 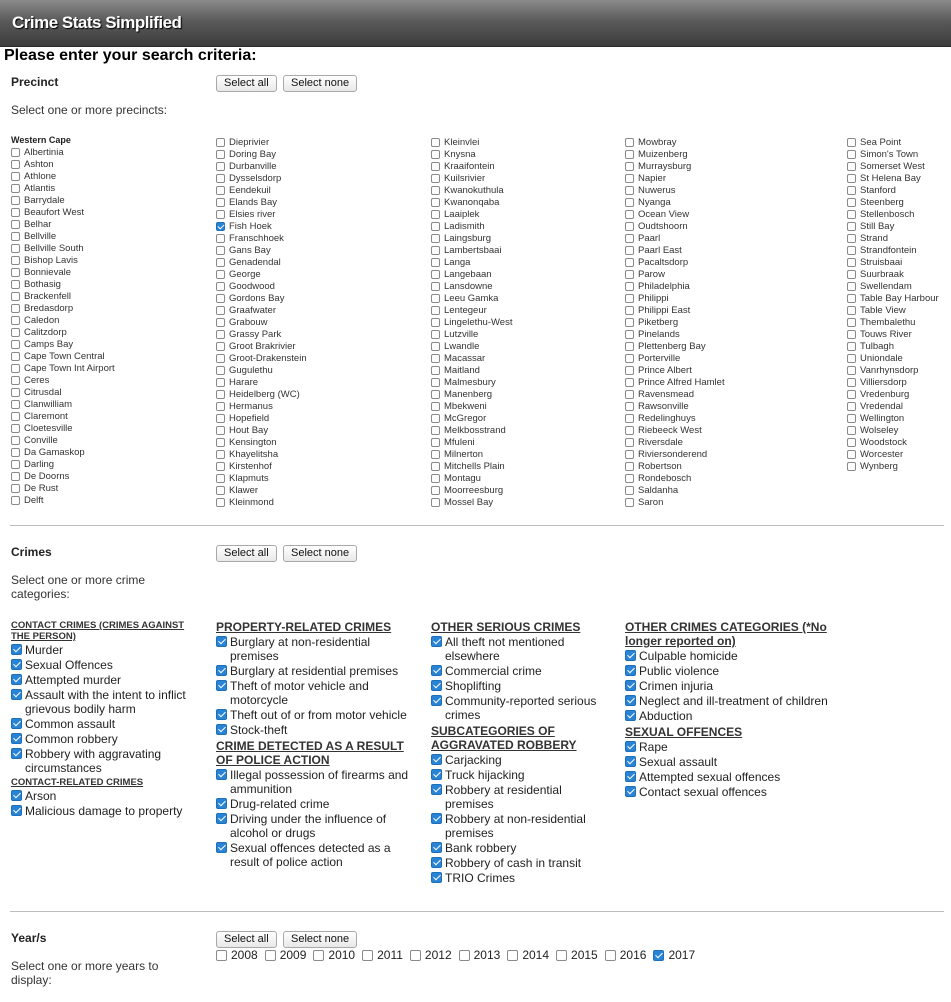 I want to click on crime-option: Carjacking, so click(x=521, y=760).